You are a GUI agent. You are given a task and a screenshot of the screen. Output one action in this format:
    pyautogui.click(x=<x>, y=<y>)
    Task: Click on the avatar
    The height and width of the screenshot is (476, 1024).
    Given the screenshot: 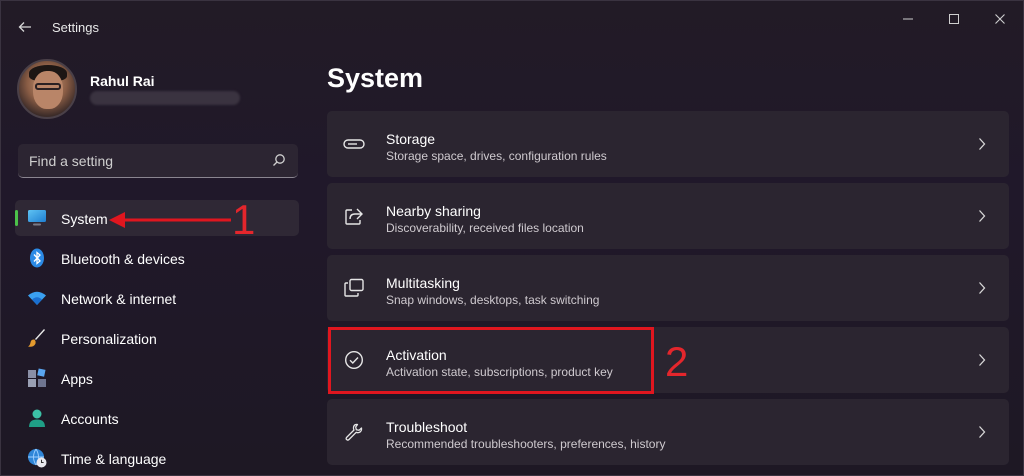 What is the action you would take?
    pyautogui.click(x=47, y=89)
    